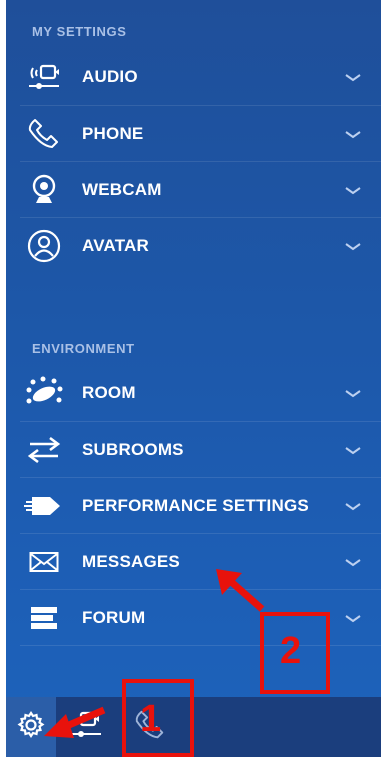  What do you see at coordinates (44, 134) in the screenshot?
I see `phone-icon` at bounding box center [44, 134].